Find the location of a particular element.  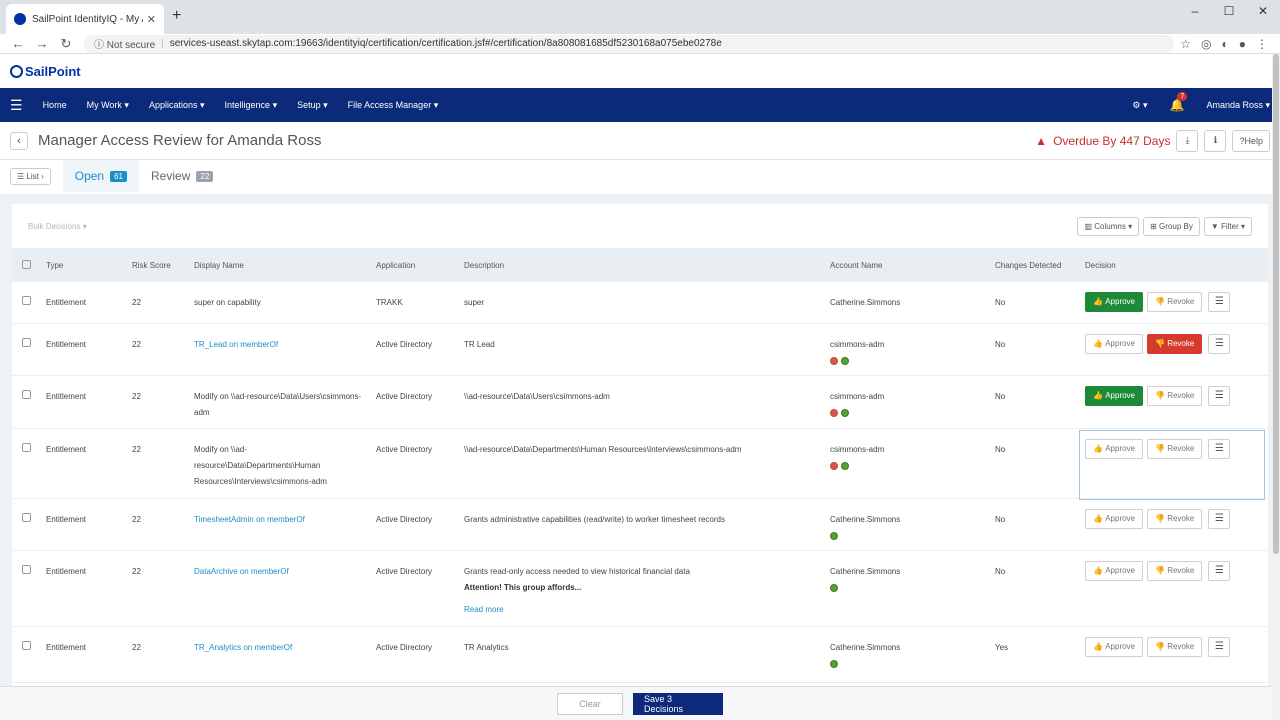

scrollbar-thumb is located at coordinates (1276, 304).